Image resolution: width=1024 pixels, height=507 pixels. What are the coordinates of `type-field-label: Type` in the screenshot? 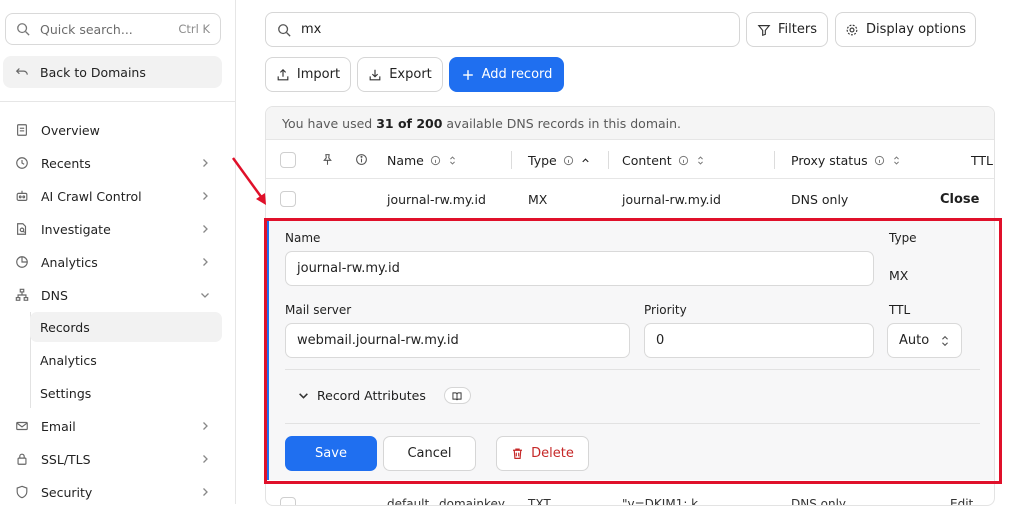 It's located at (903, 238).